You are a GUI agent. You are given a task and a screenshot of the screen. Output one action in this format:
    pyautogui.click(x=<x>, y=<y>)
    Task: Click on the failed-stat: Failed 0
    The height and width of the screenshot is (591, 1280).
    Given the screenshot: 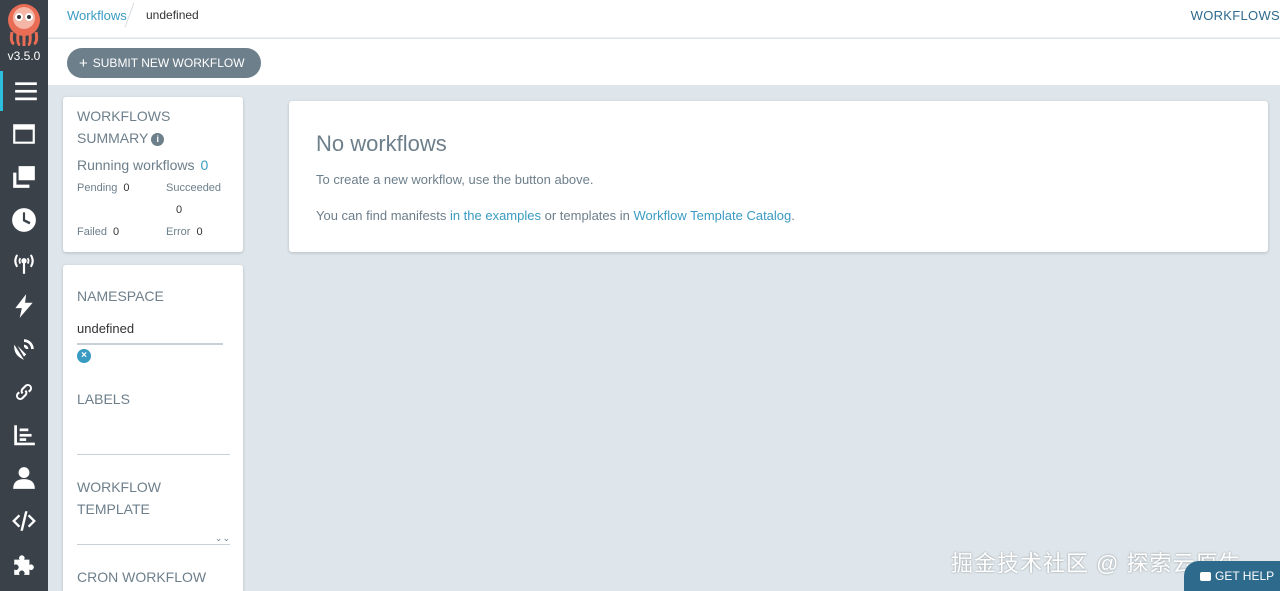 What is the action you would take?
    pyautogui.click(x=98, y=232)
    